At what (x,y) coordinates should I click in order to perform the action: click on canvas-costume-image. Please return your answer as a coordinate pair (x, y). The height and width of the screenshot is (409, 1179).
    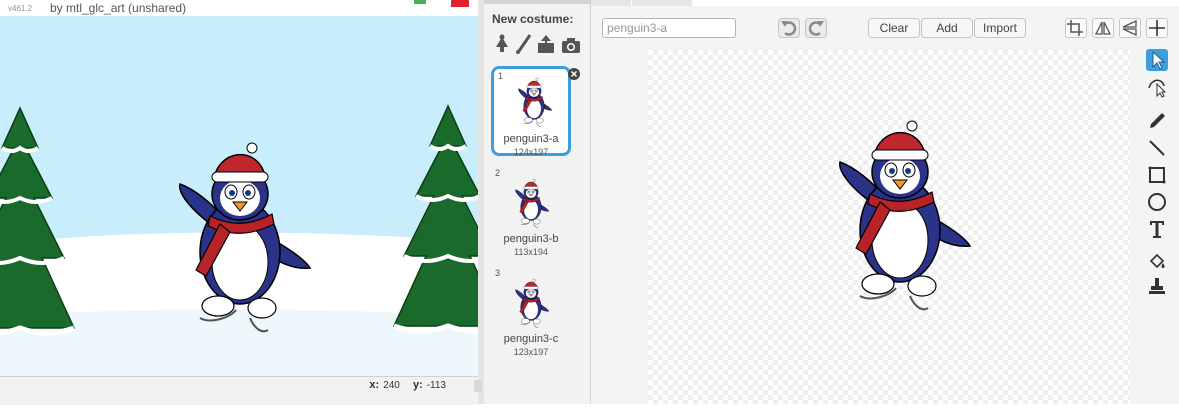
    Looking at the image, I should click on (904, 215).